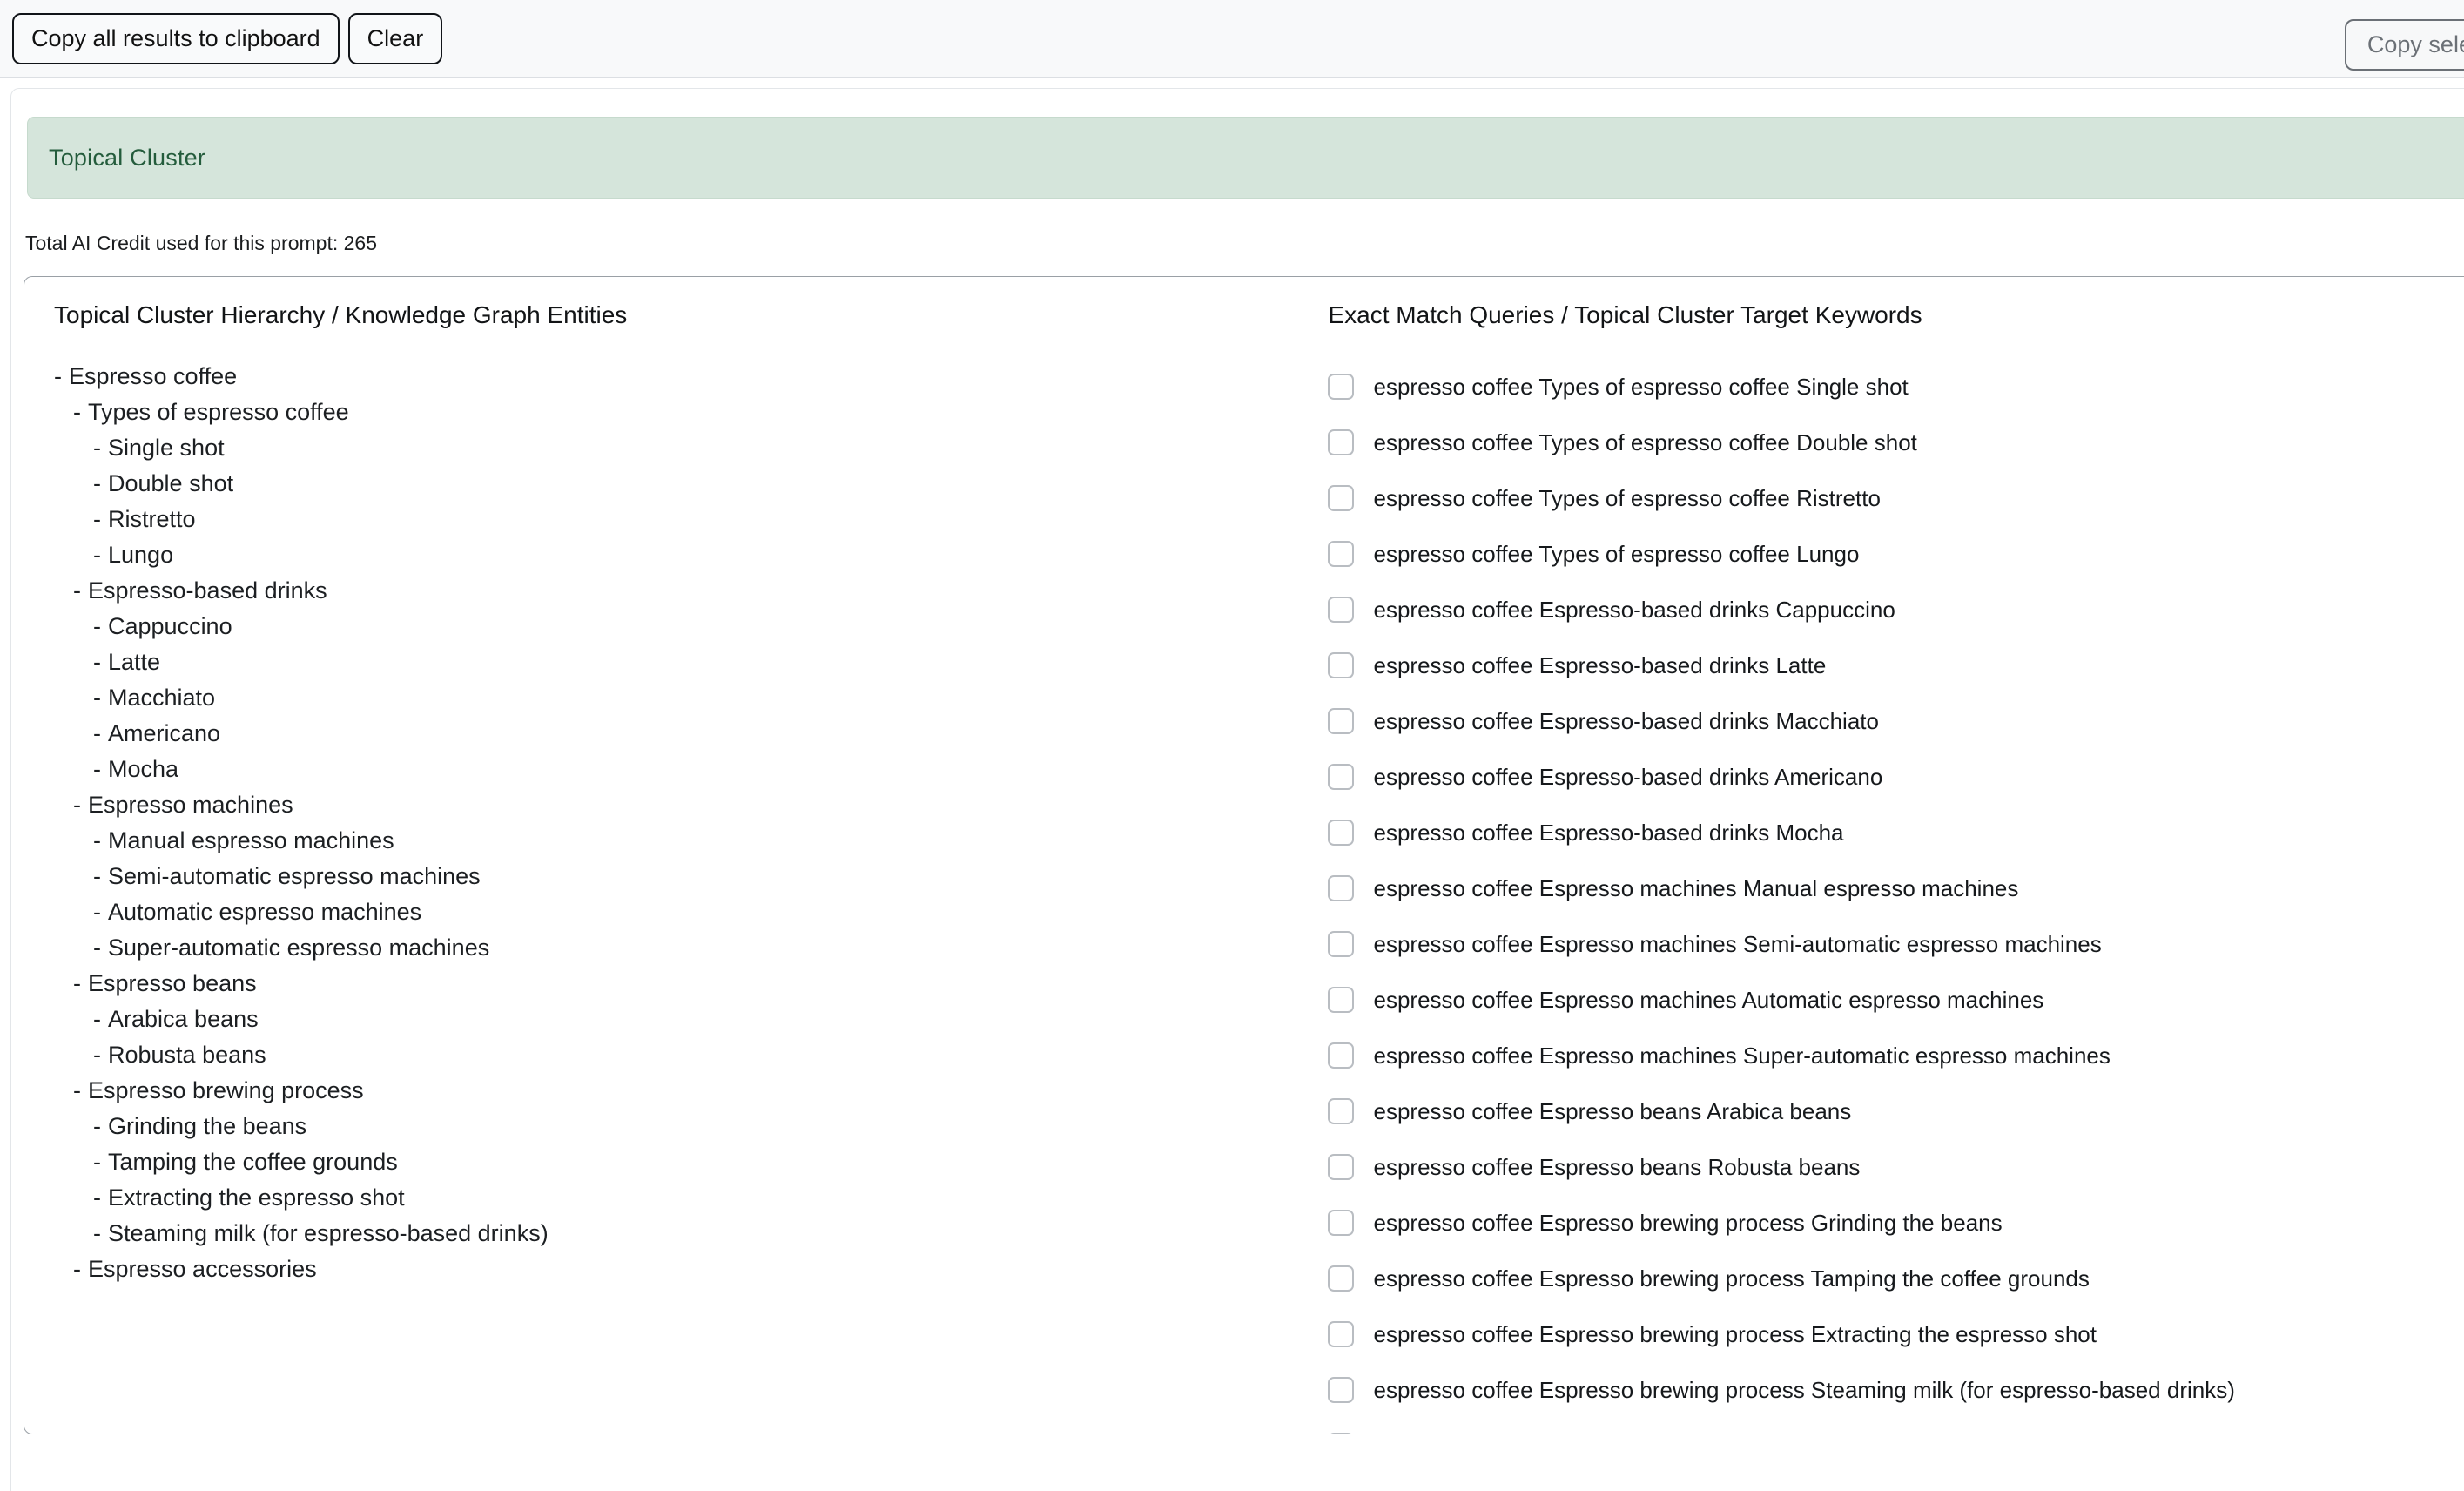 The width and height of the screenshot is (2464, 1491). What do you see at coordinates (703, 662) in the screenshot?
I see `tree-node: - Latte` at bounding box center [703, 662].